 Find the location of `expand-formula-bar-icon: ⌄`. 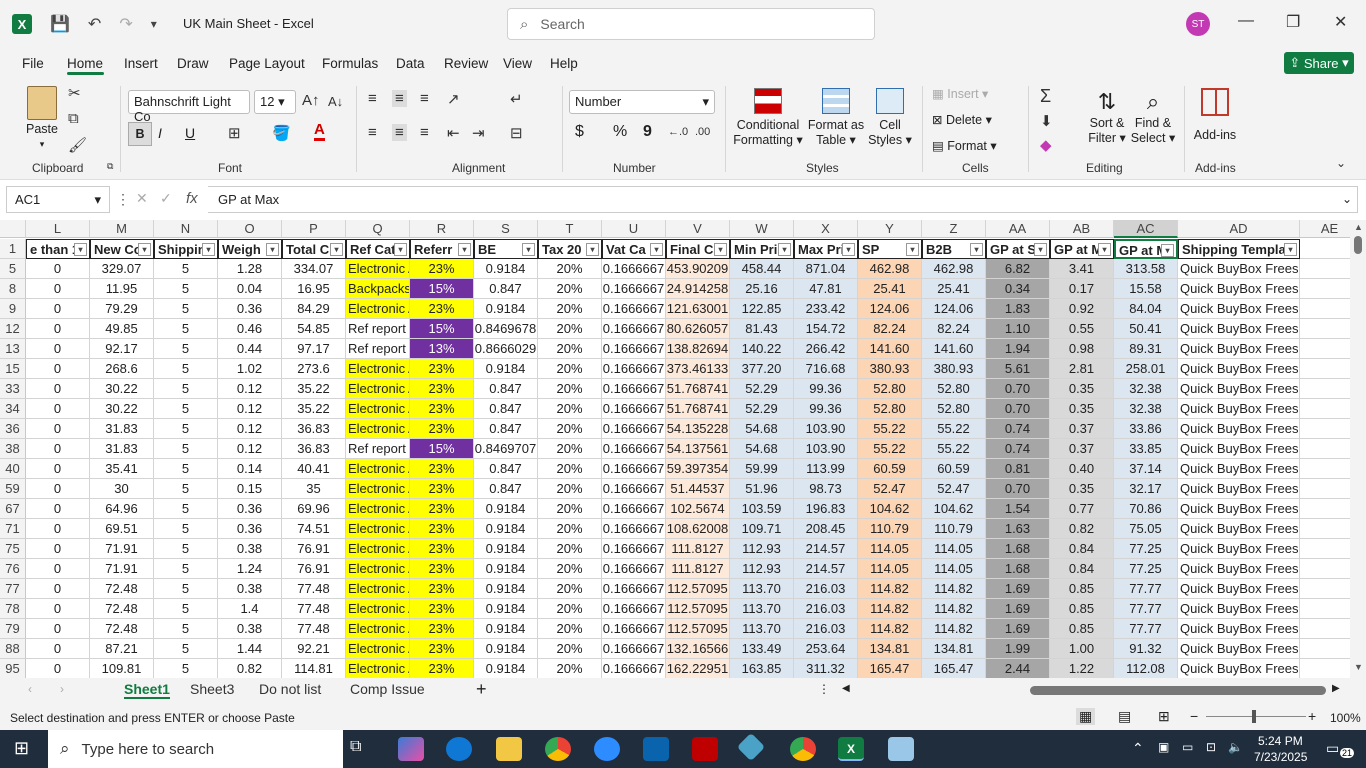

expand-formula-bar-icon: ⌄ is located at coordinates (1347, 199).